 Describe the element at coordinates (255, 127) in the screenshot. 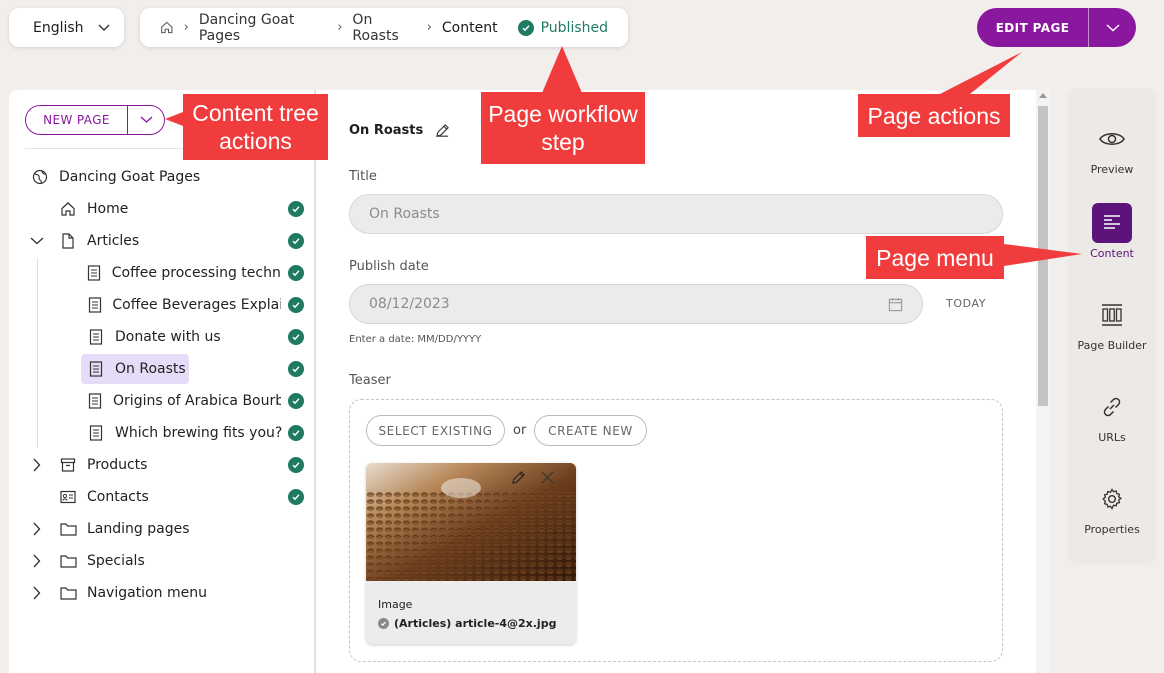

I see `annotation-tree-actions: Content tree actions` at that location.